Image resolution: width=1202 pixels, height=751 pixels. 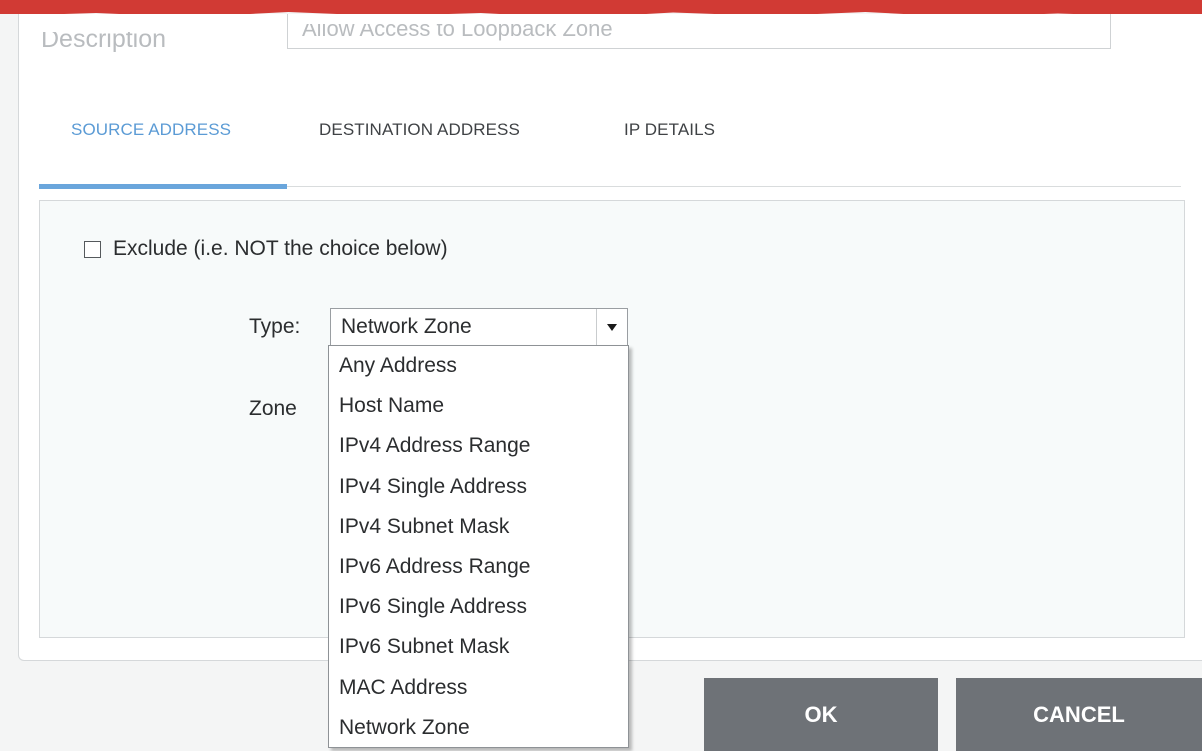 What do you see at coordinates (669, 130) in the screenshot?
I see `tab-ip-details: IP DETAILS` at bounding box center [669, 130].